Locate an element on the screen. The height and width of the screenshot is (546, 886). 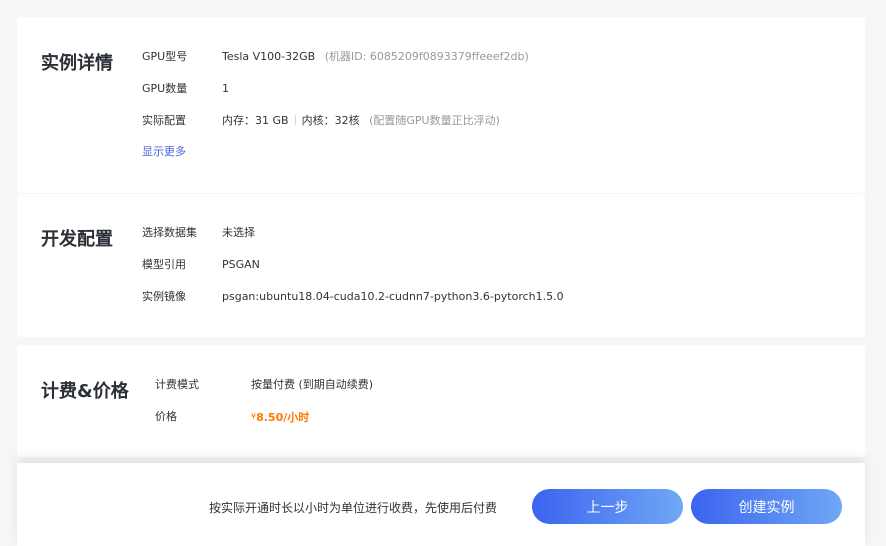
billing-title: 计费&价格 is located at coordinates (85, 391).